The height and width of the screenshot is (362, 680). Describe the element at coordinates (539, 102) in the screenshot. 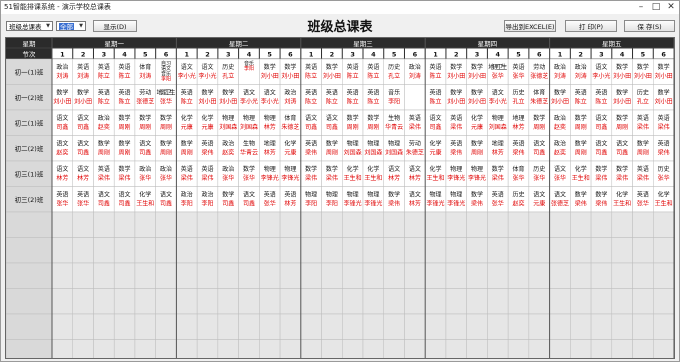

I see `cell-teacher: 朱德芝` at that location.